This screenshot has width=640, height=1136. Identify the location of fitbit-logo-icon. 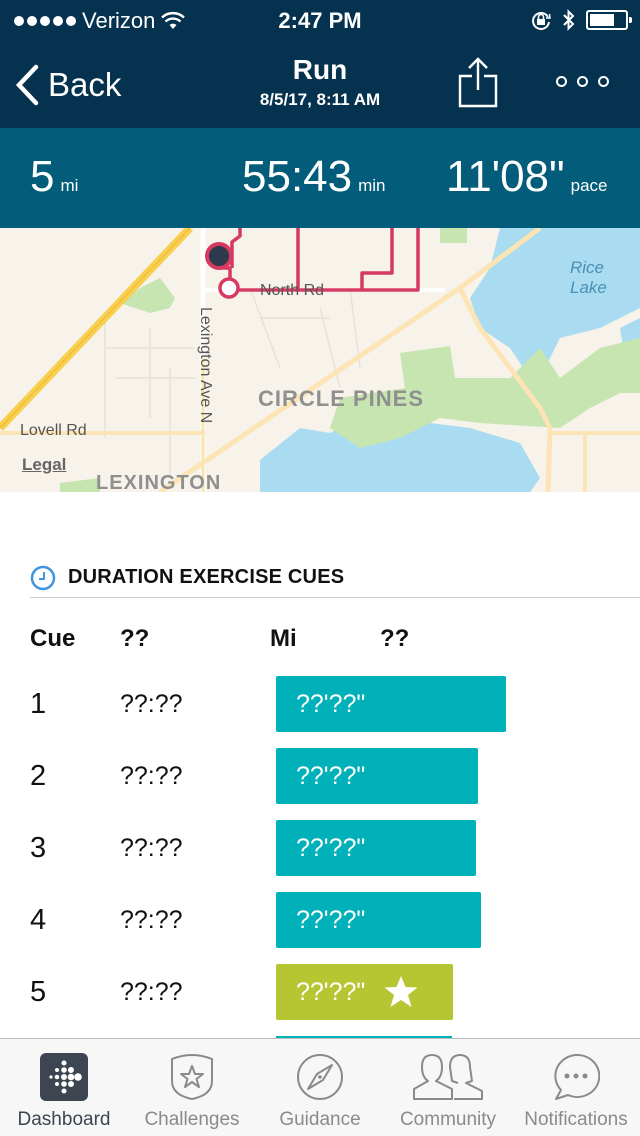
(64, 1077).